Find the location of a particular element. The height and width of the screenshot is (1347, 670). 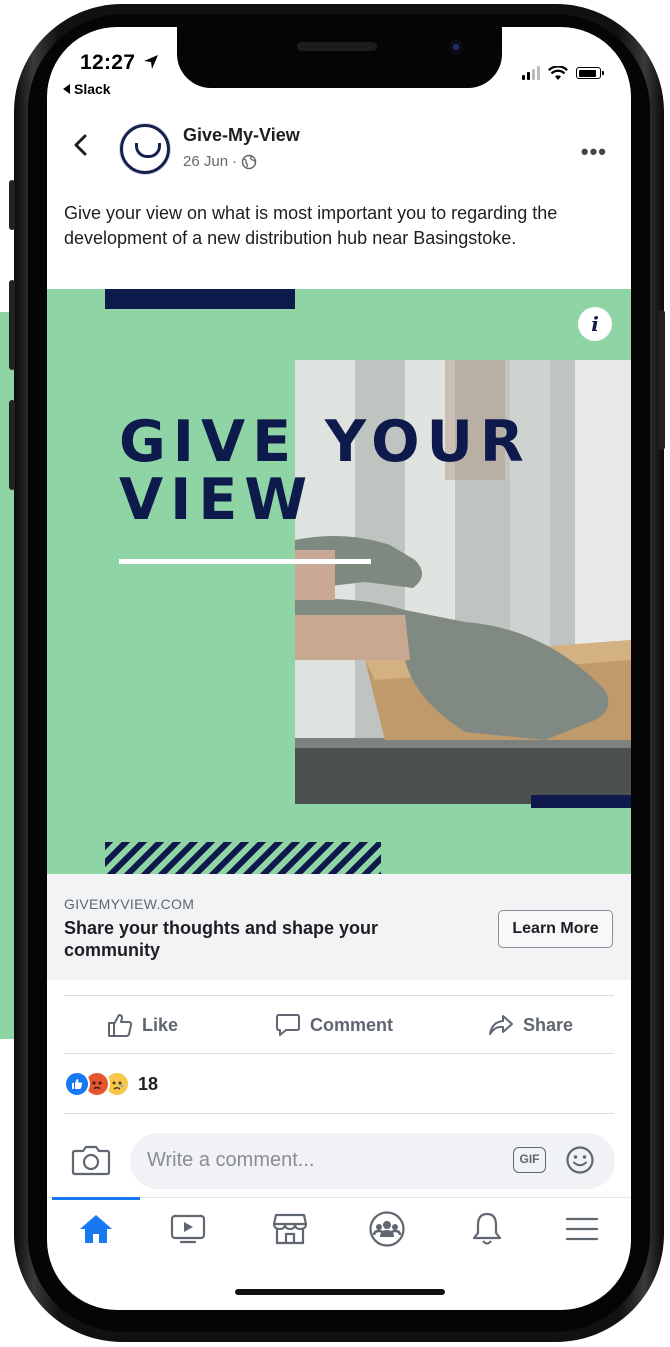

video-play-icon is located at coordinates (188, 1229).